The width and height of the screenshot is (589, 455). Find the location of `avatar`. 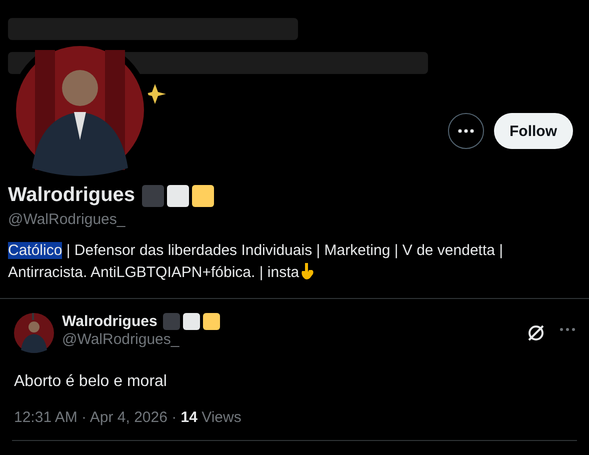

avatar is located at coordinates (34, 333).